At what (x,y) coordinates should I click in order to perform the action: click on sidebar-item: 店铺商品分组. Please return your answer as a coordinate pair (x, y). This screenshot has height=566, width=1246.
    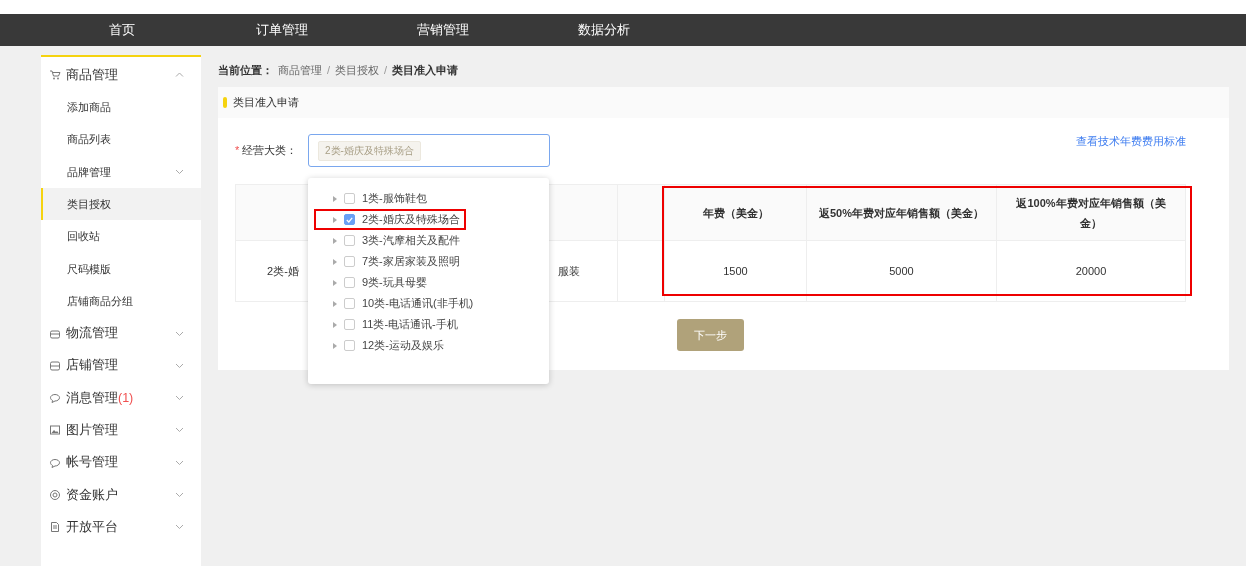
    Looking at the image, I should click on (121, 301).